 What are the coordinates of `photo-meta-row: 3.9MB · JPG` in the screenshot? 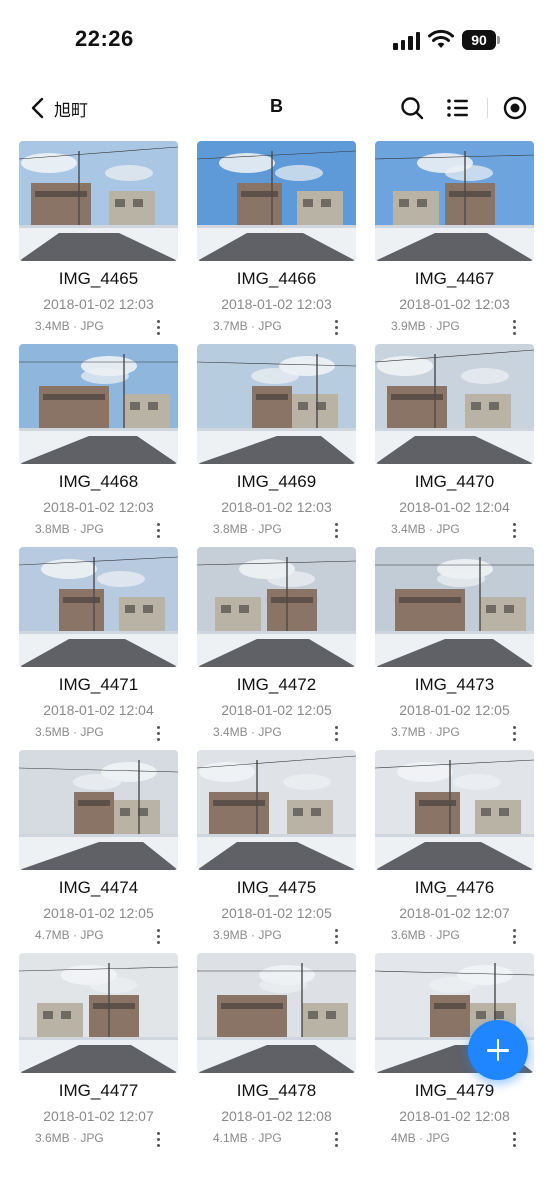 It's located at (454, 327).